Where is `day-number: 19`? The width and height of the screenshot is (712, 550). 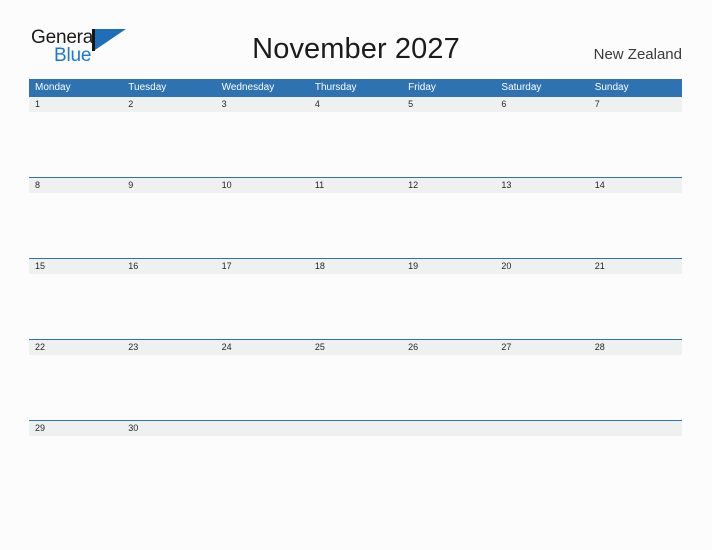
day-number: 19 is located at coordinates (448, 266).